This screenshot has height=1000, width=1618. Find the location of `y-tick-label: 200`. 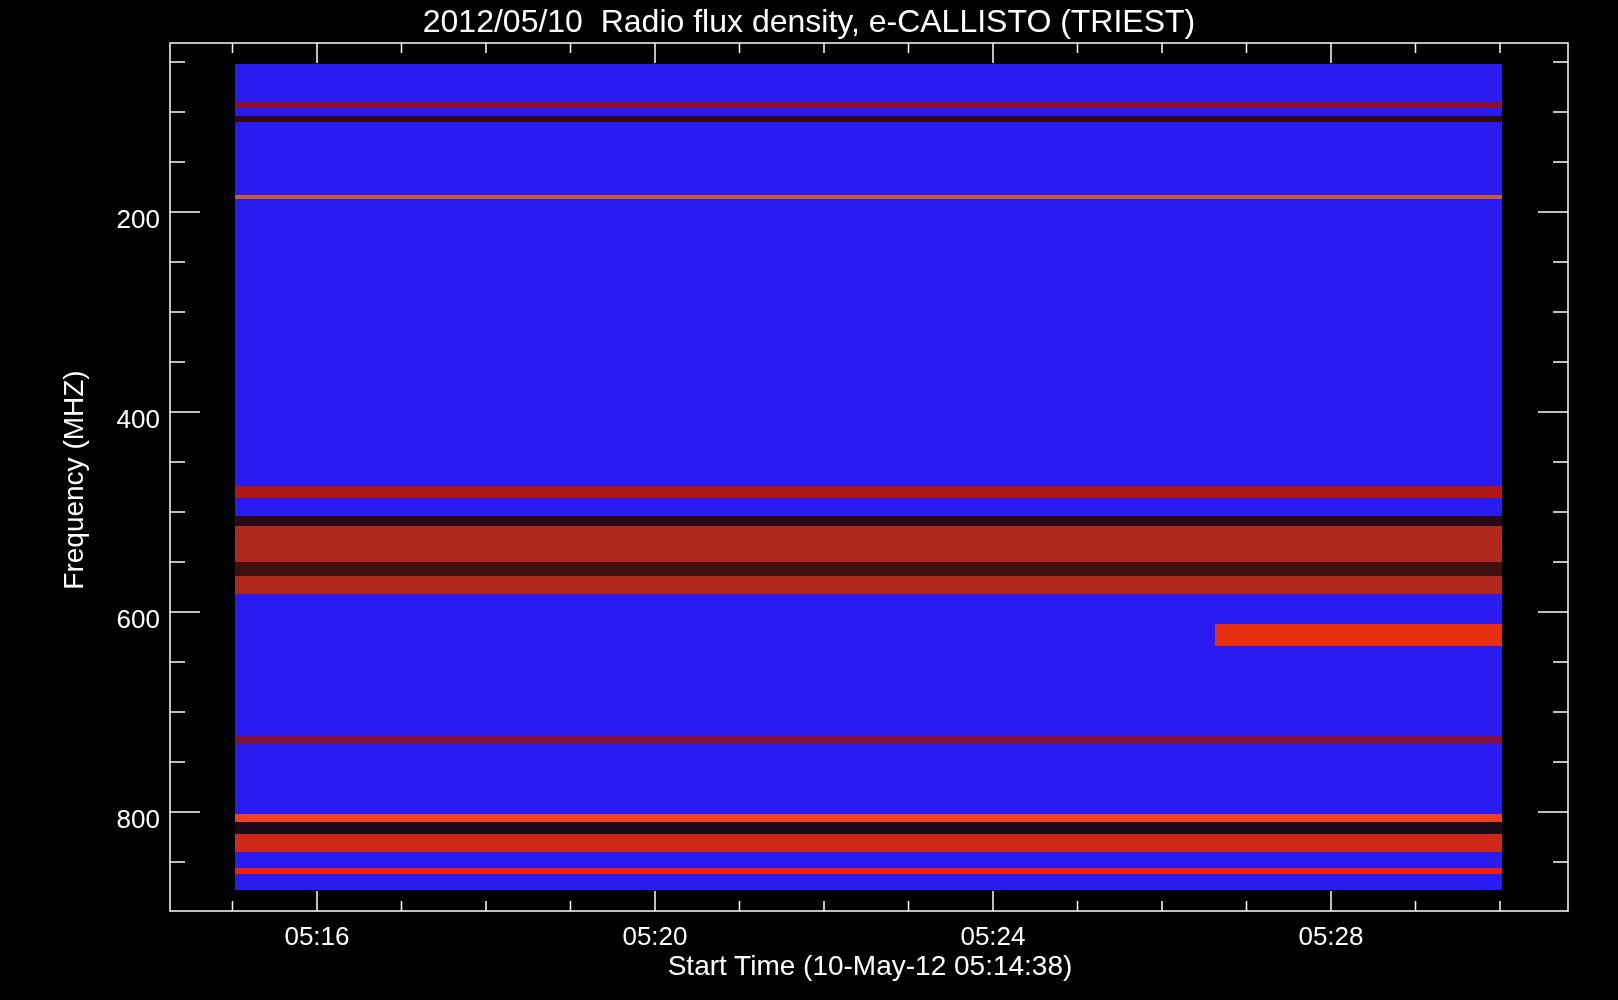

y-tick-label: 200 is located at coordinates (137, 219).